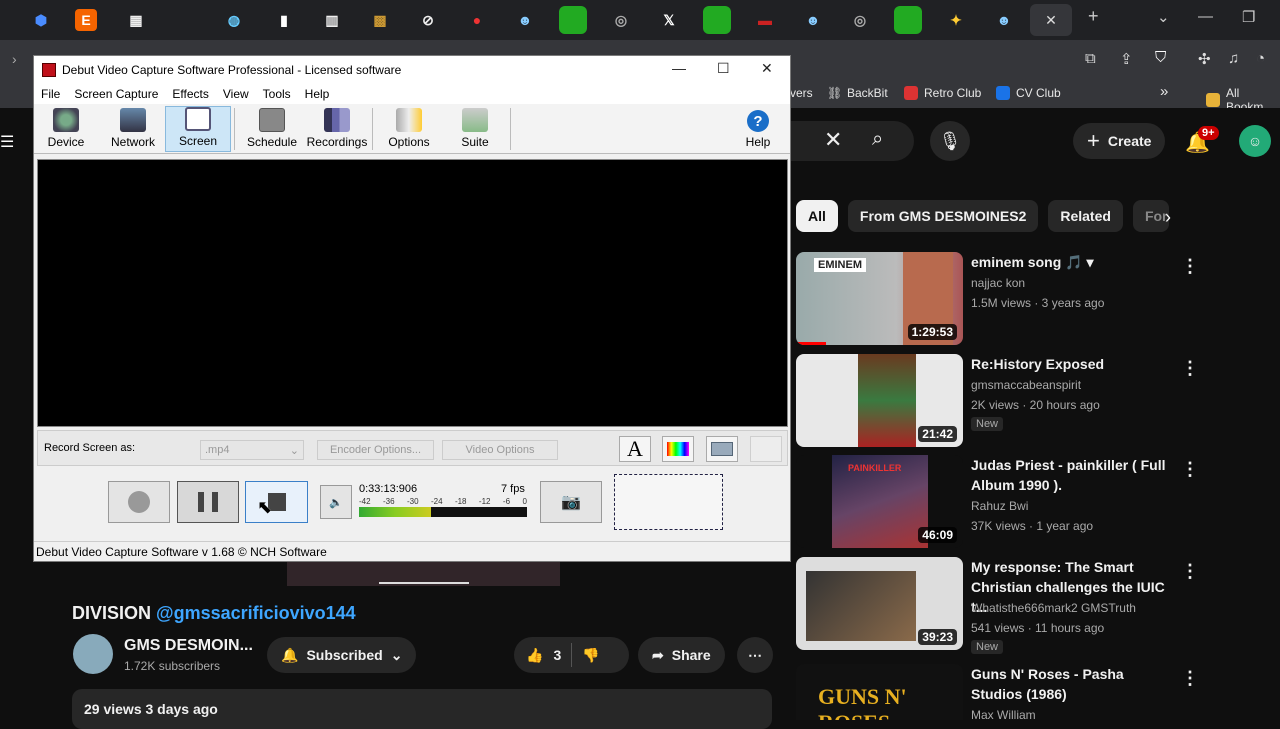 The image size is (1280, 729). What do you see at coordinates (1004, 20) in the screenshot?
I see `tab-favicon-profile-icon-3: ☻` at bounding box center [1004, 20].